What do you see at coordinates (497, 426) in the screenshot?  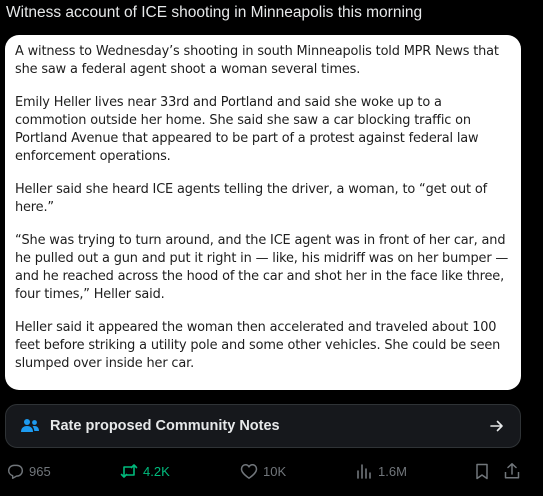 I see `arrow-right-icon` at bounding box center [497, 426].